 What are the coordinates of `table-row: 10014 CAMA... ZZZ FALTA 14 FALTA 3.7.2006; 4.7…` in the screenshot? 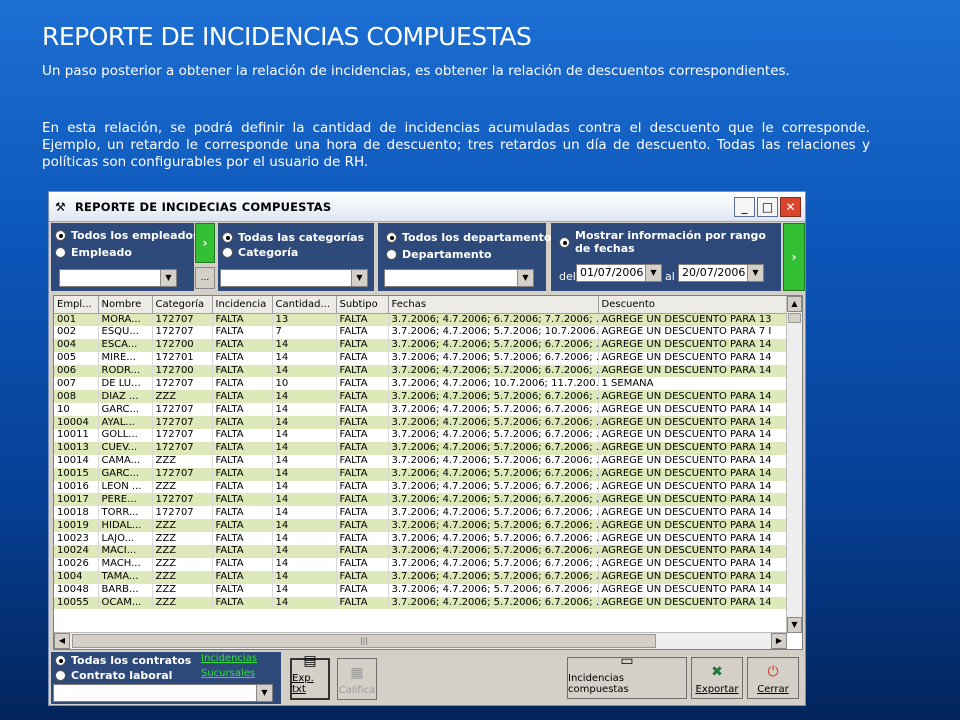 It's located at (421, 461).